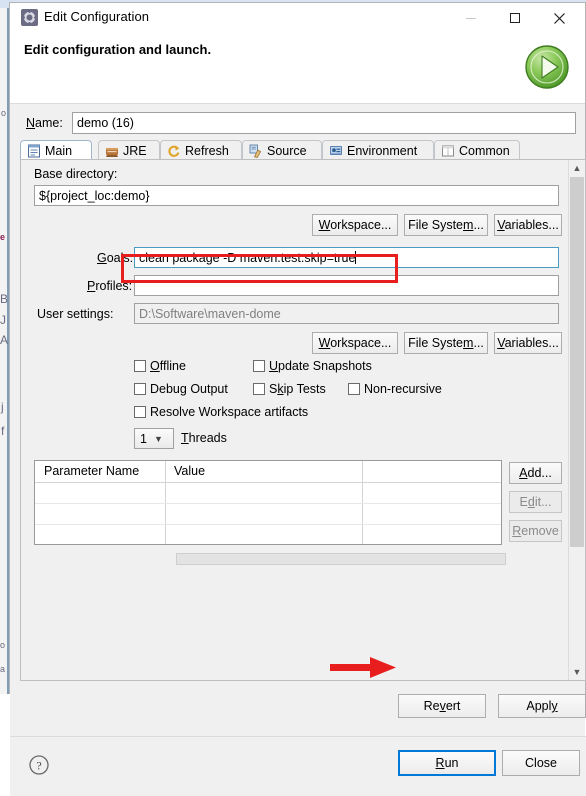  I want to click on tab-label: Common, so click(484, 150).